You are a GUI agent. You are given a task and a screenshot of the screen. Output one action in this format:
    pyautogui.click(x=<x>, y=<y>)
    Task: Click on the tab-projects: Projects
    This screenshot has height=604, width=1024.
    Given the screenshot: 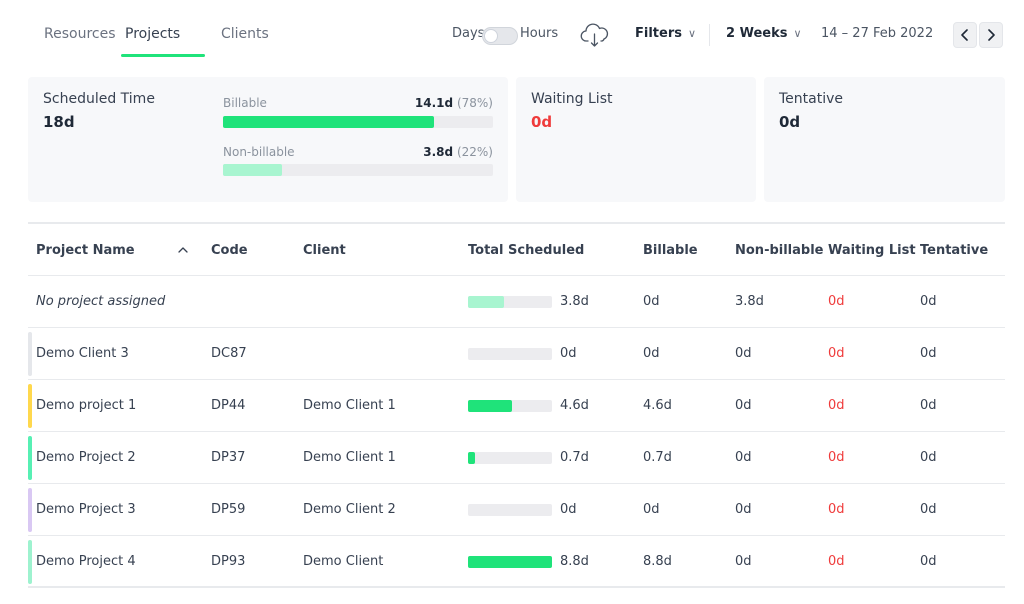 What is the action you would take?
    pyautogui.click(x=152, y=34)
    